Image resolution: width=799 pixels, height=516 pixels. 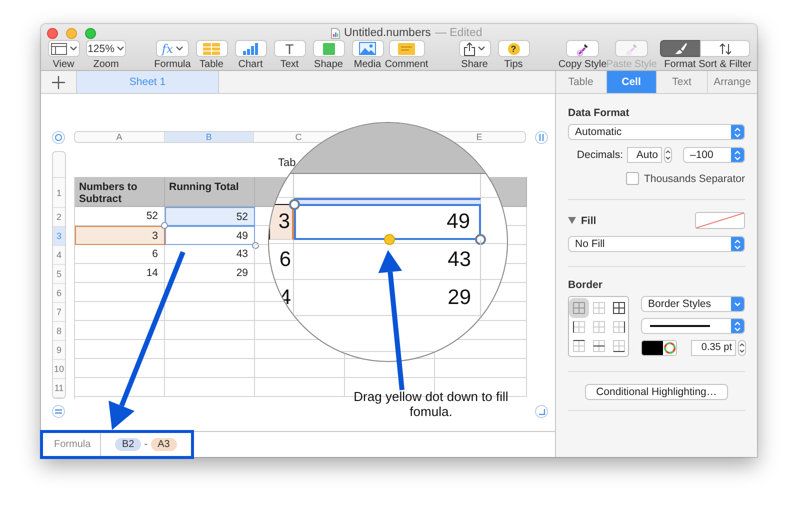 I want to click on magnified-cell: 6, so click(x=281, y=260).